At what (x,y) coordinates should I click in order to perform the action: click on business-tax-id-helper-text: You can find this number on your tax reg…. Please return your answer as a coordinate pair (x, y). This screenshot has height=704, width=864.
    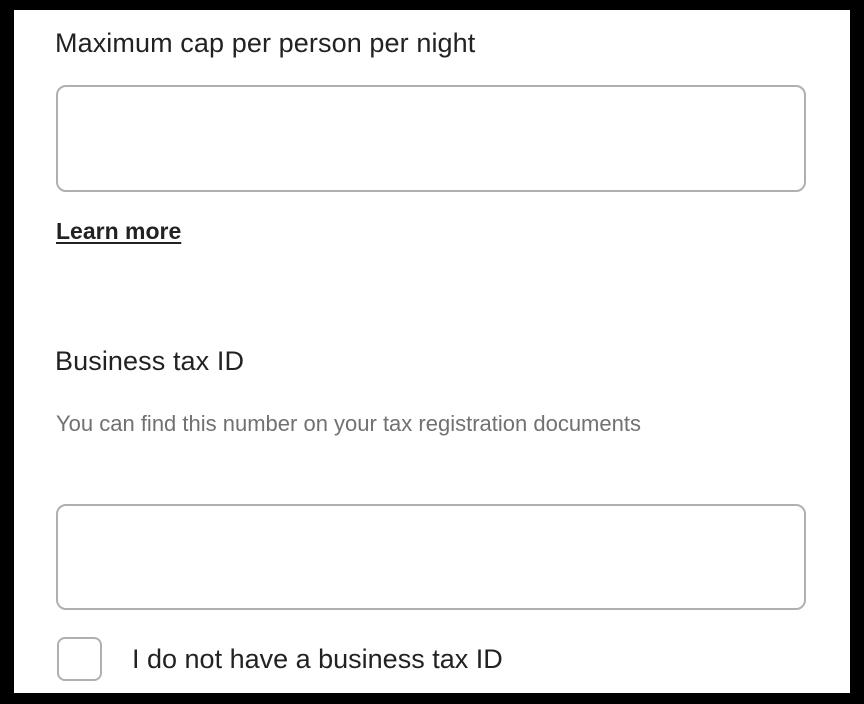
    Looking at the image, I should click on (348, 423).